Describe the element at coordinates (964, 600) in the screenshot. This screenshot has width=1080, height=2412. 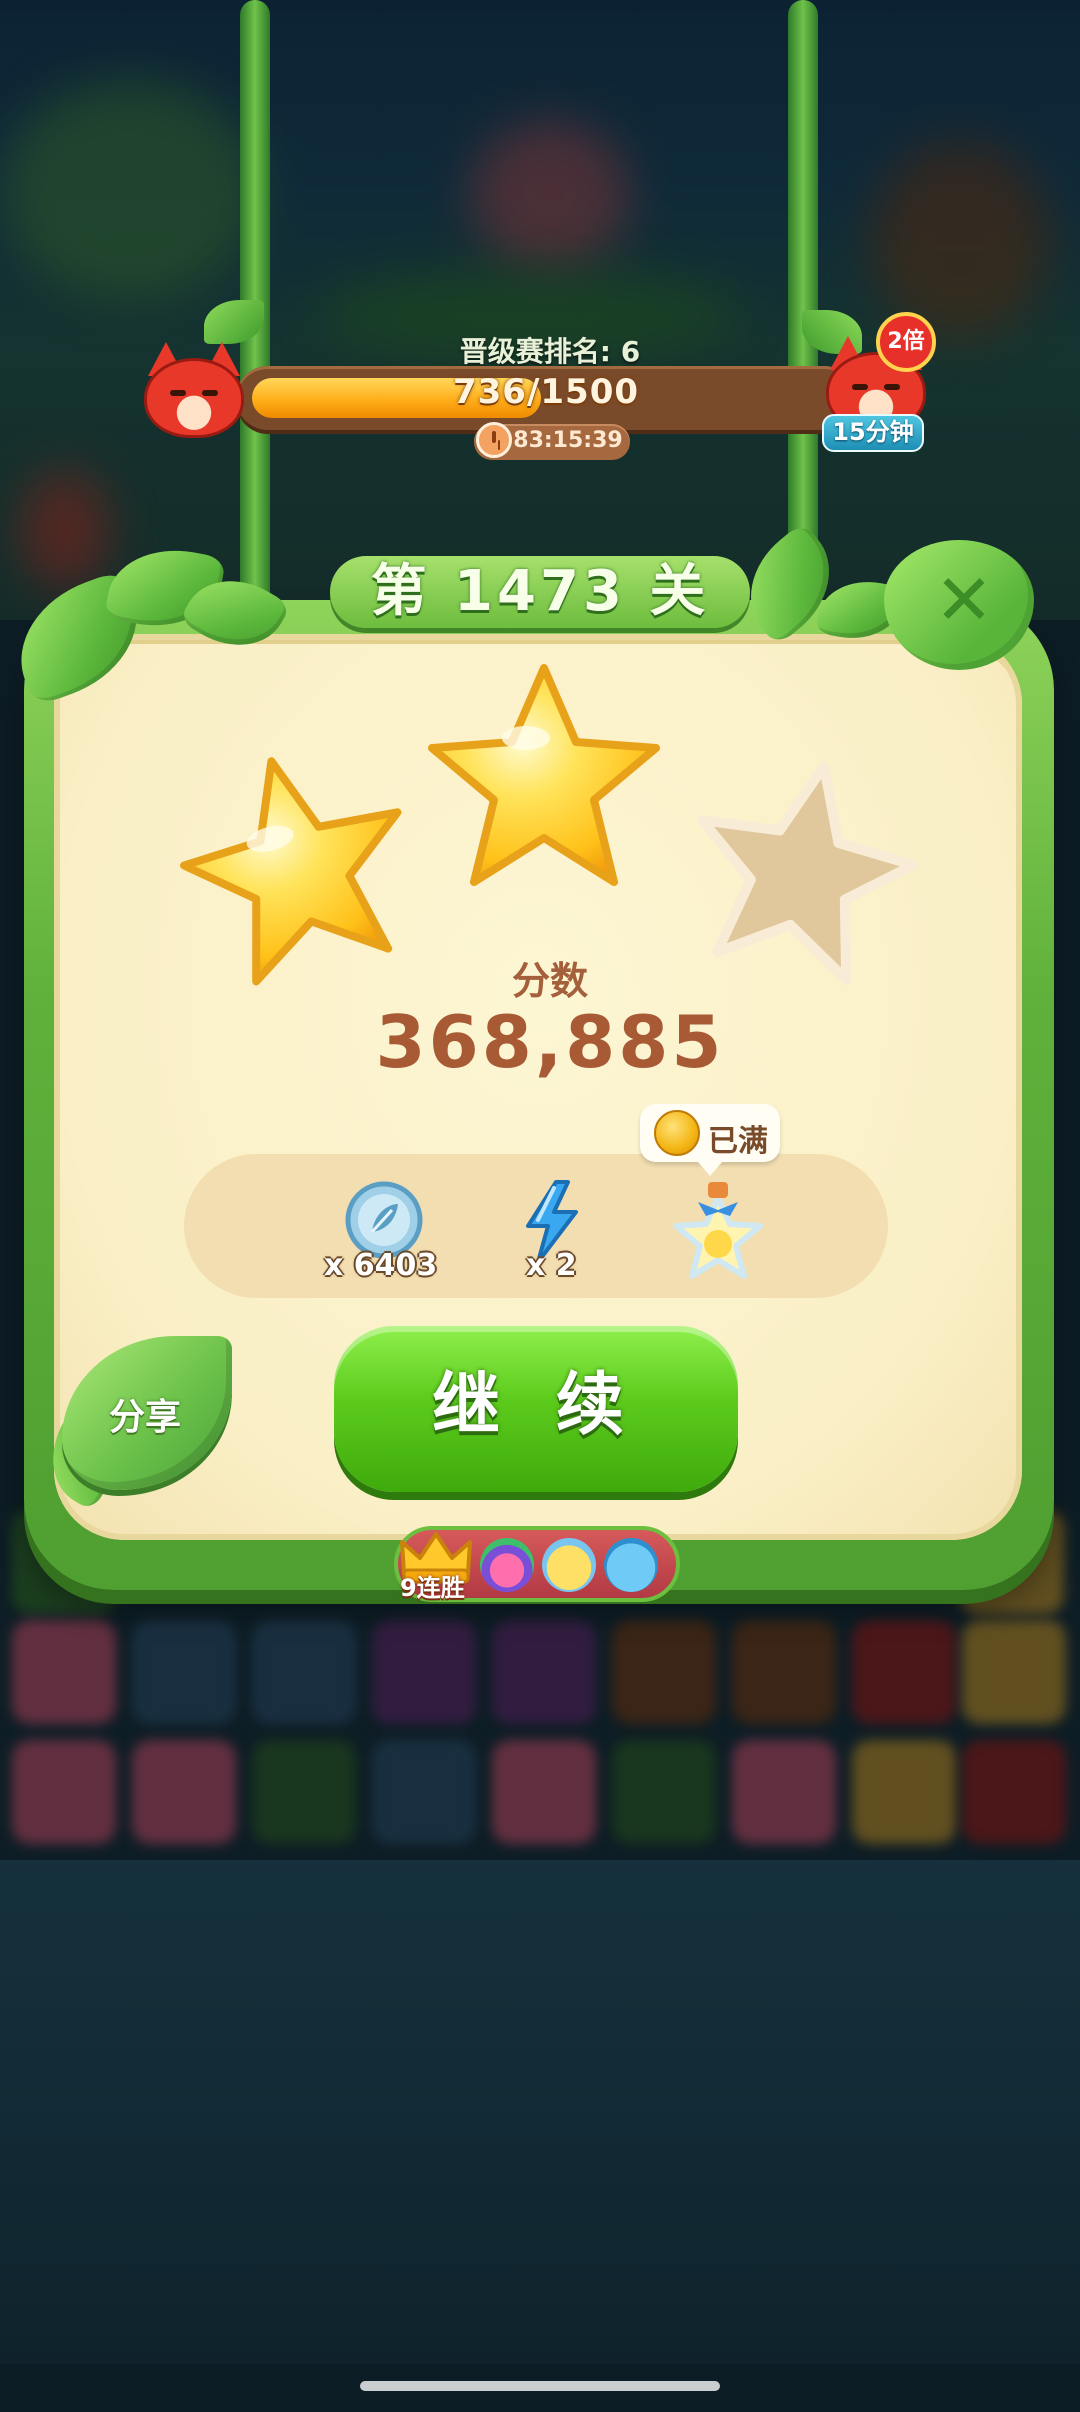
I see `close-icon: ✕` at that location.